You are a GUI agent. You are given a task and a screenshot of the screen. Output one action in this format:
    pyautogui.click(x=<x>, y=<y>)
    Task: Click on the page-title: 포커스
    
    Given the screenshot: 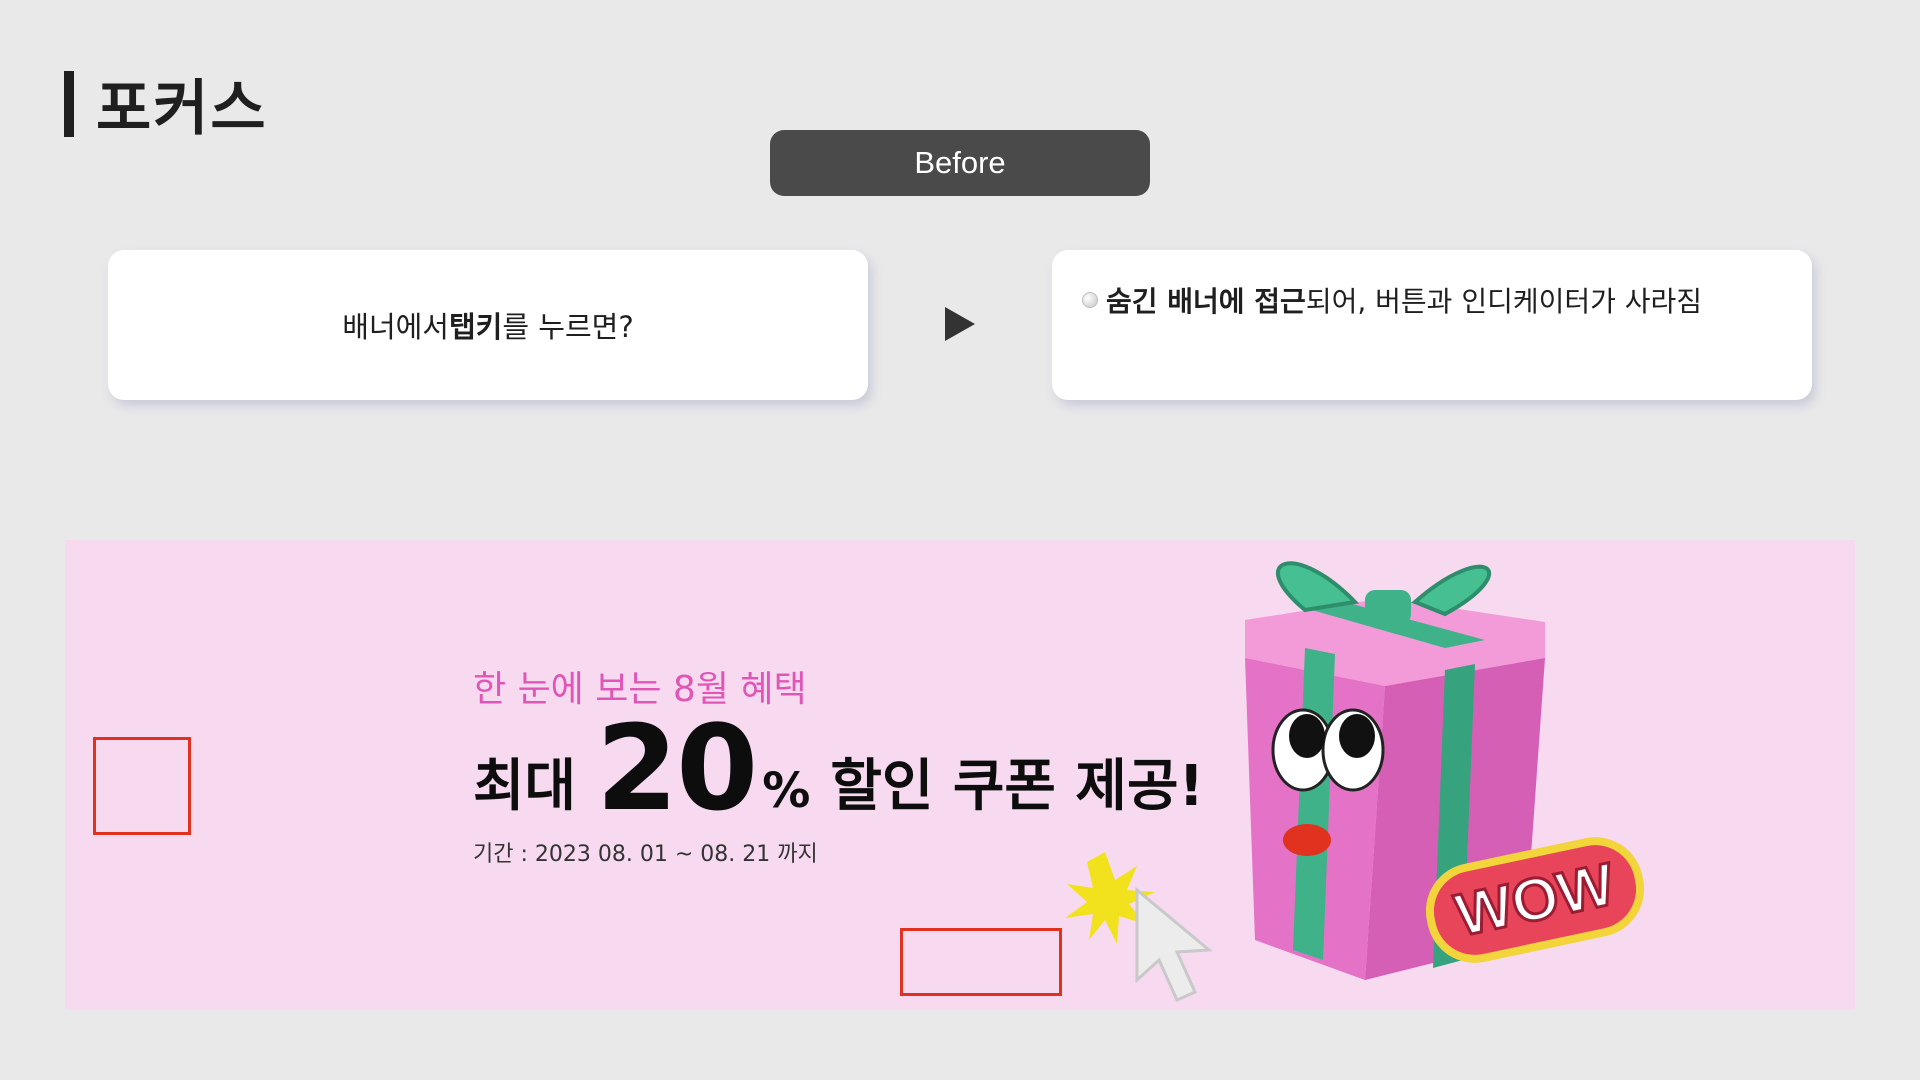 What is the action you would take?
    pyautogui.click(x=182, y=109)
    